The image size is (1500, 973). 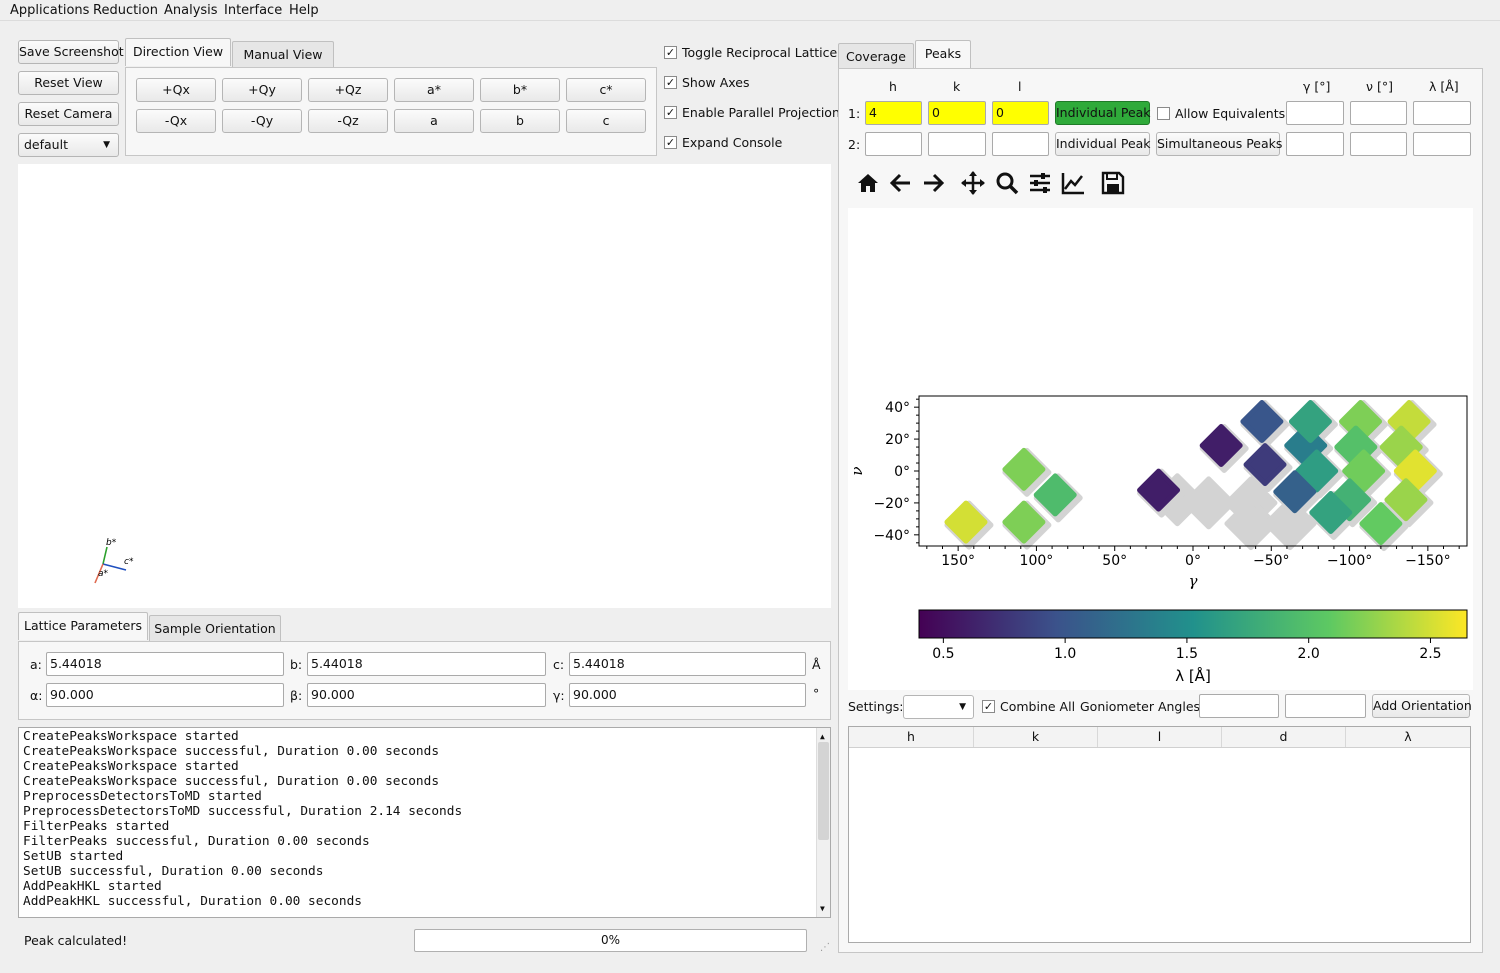 I want to click on save-screenshot-button: Save Screenshot, so click(x=71, y=52).